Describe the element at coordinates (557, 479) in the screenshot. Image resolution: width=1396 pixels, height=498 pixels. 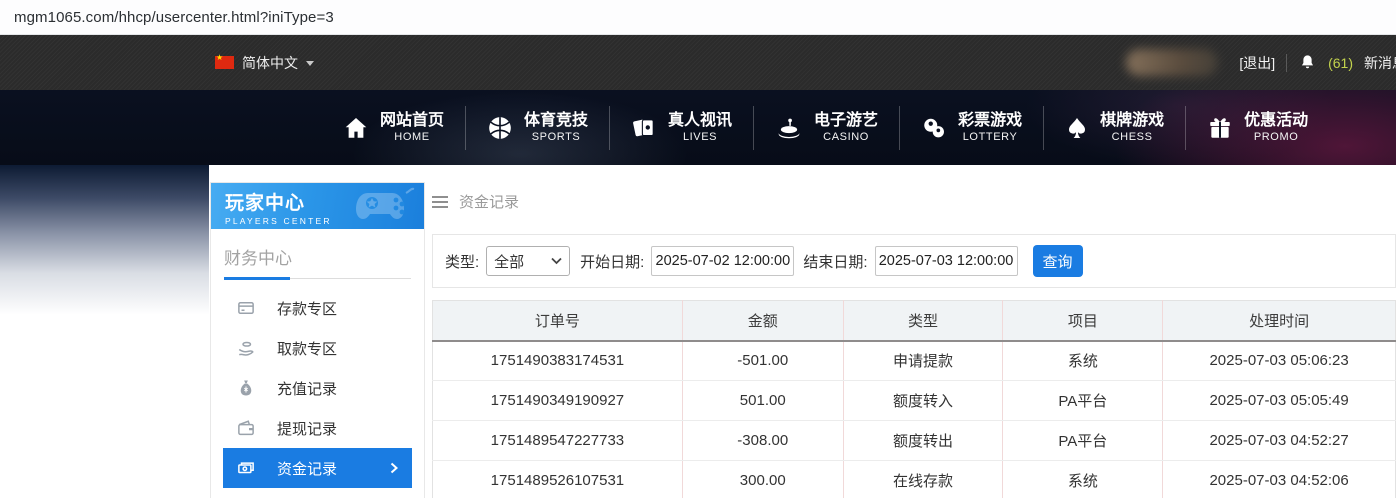
I see `cell-order-no: 1751489526107531` at that location.